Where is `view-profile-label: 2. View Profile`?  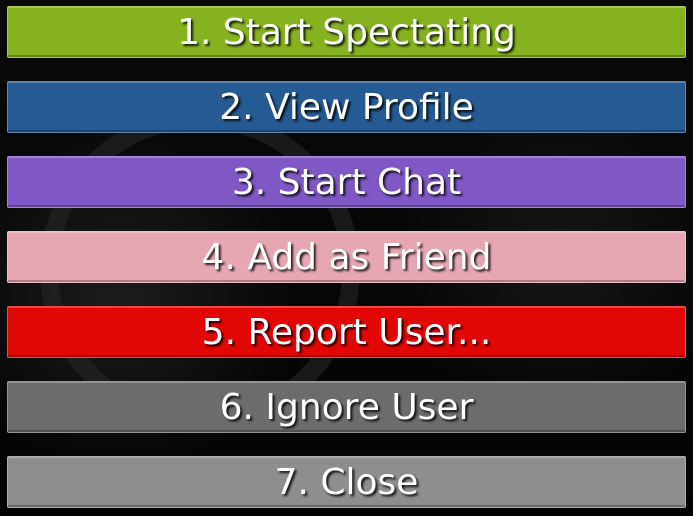 view-profile-label: 2. View Profile is located at coordinates (346, 107).